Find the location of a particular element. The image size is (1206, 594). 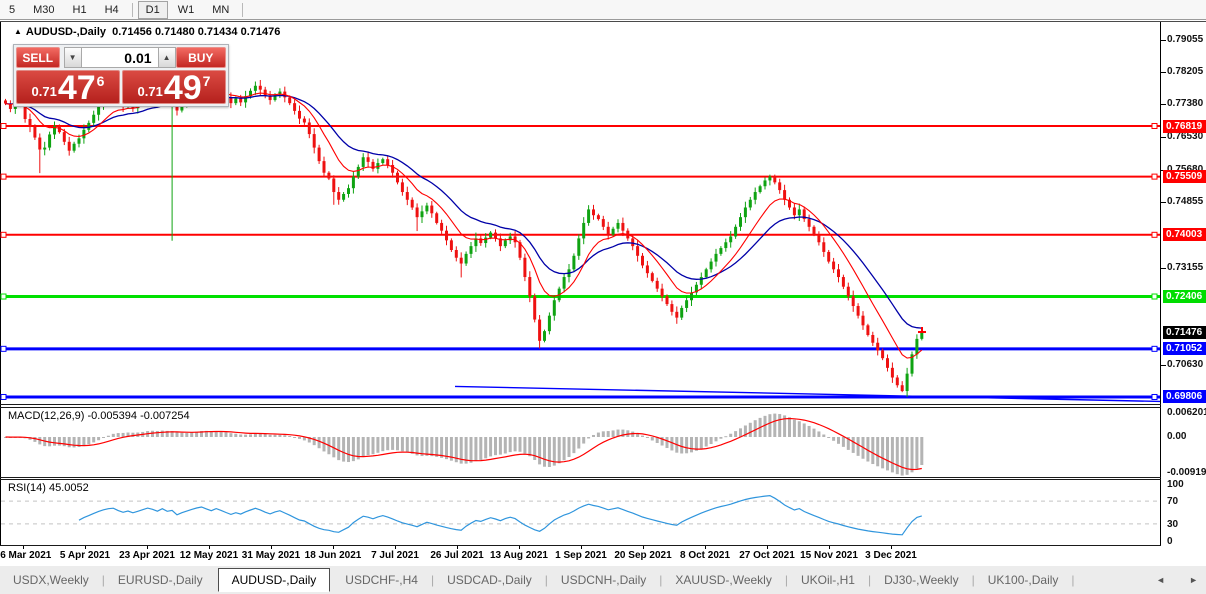

price-tag-0.69806: 0.69806 is located at coordinates (1184, 397).